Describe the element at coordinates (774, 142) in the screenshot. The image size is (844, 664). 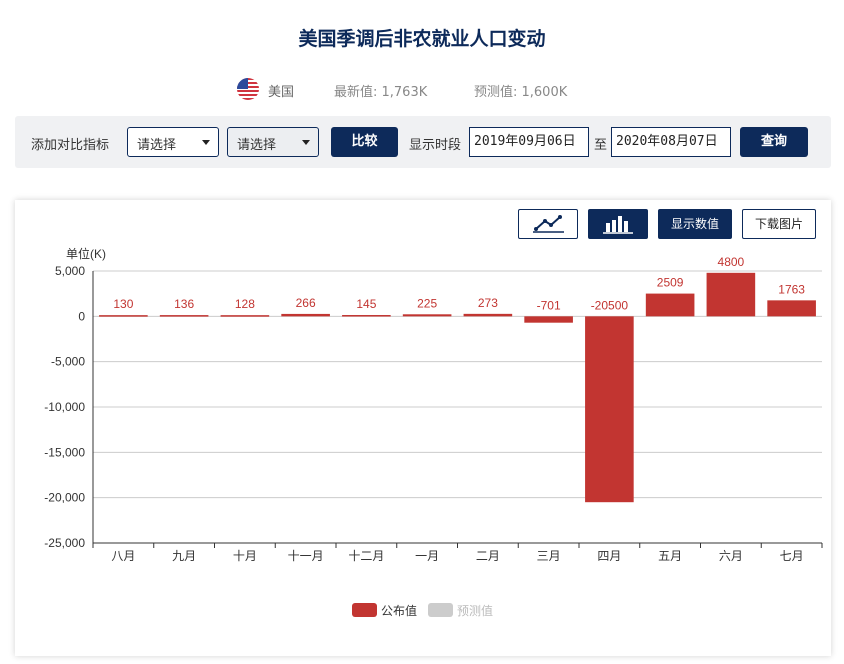
I see `query-button: 查询` at that location.